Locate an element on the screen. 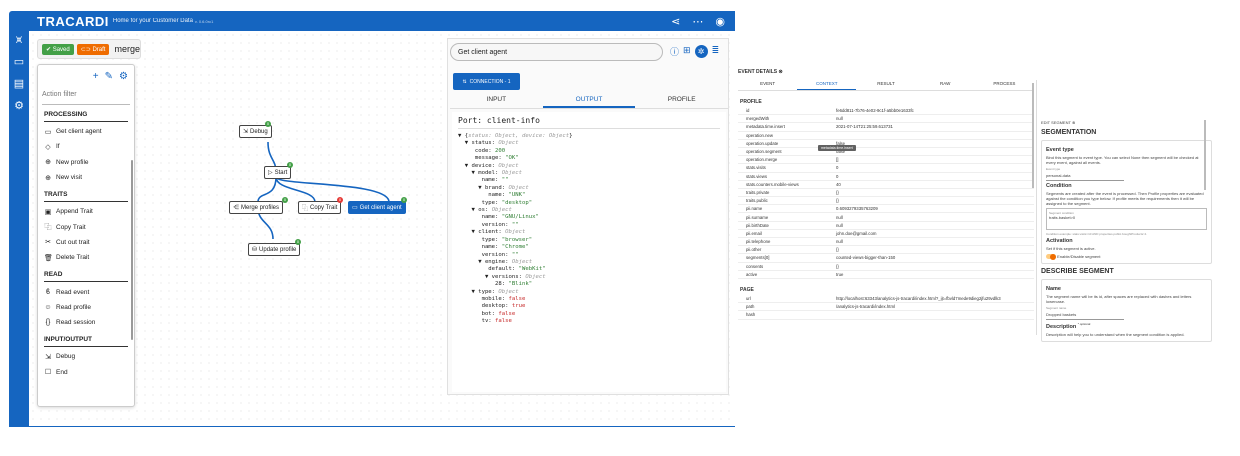 Image resolution: width=1240 pixels, height=456 pixels. list-icon: ≣ is located at coordinates (716, 51).